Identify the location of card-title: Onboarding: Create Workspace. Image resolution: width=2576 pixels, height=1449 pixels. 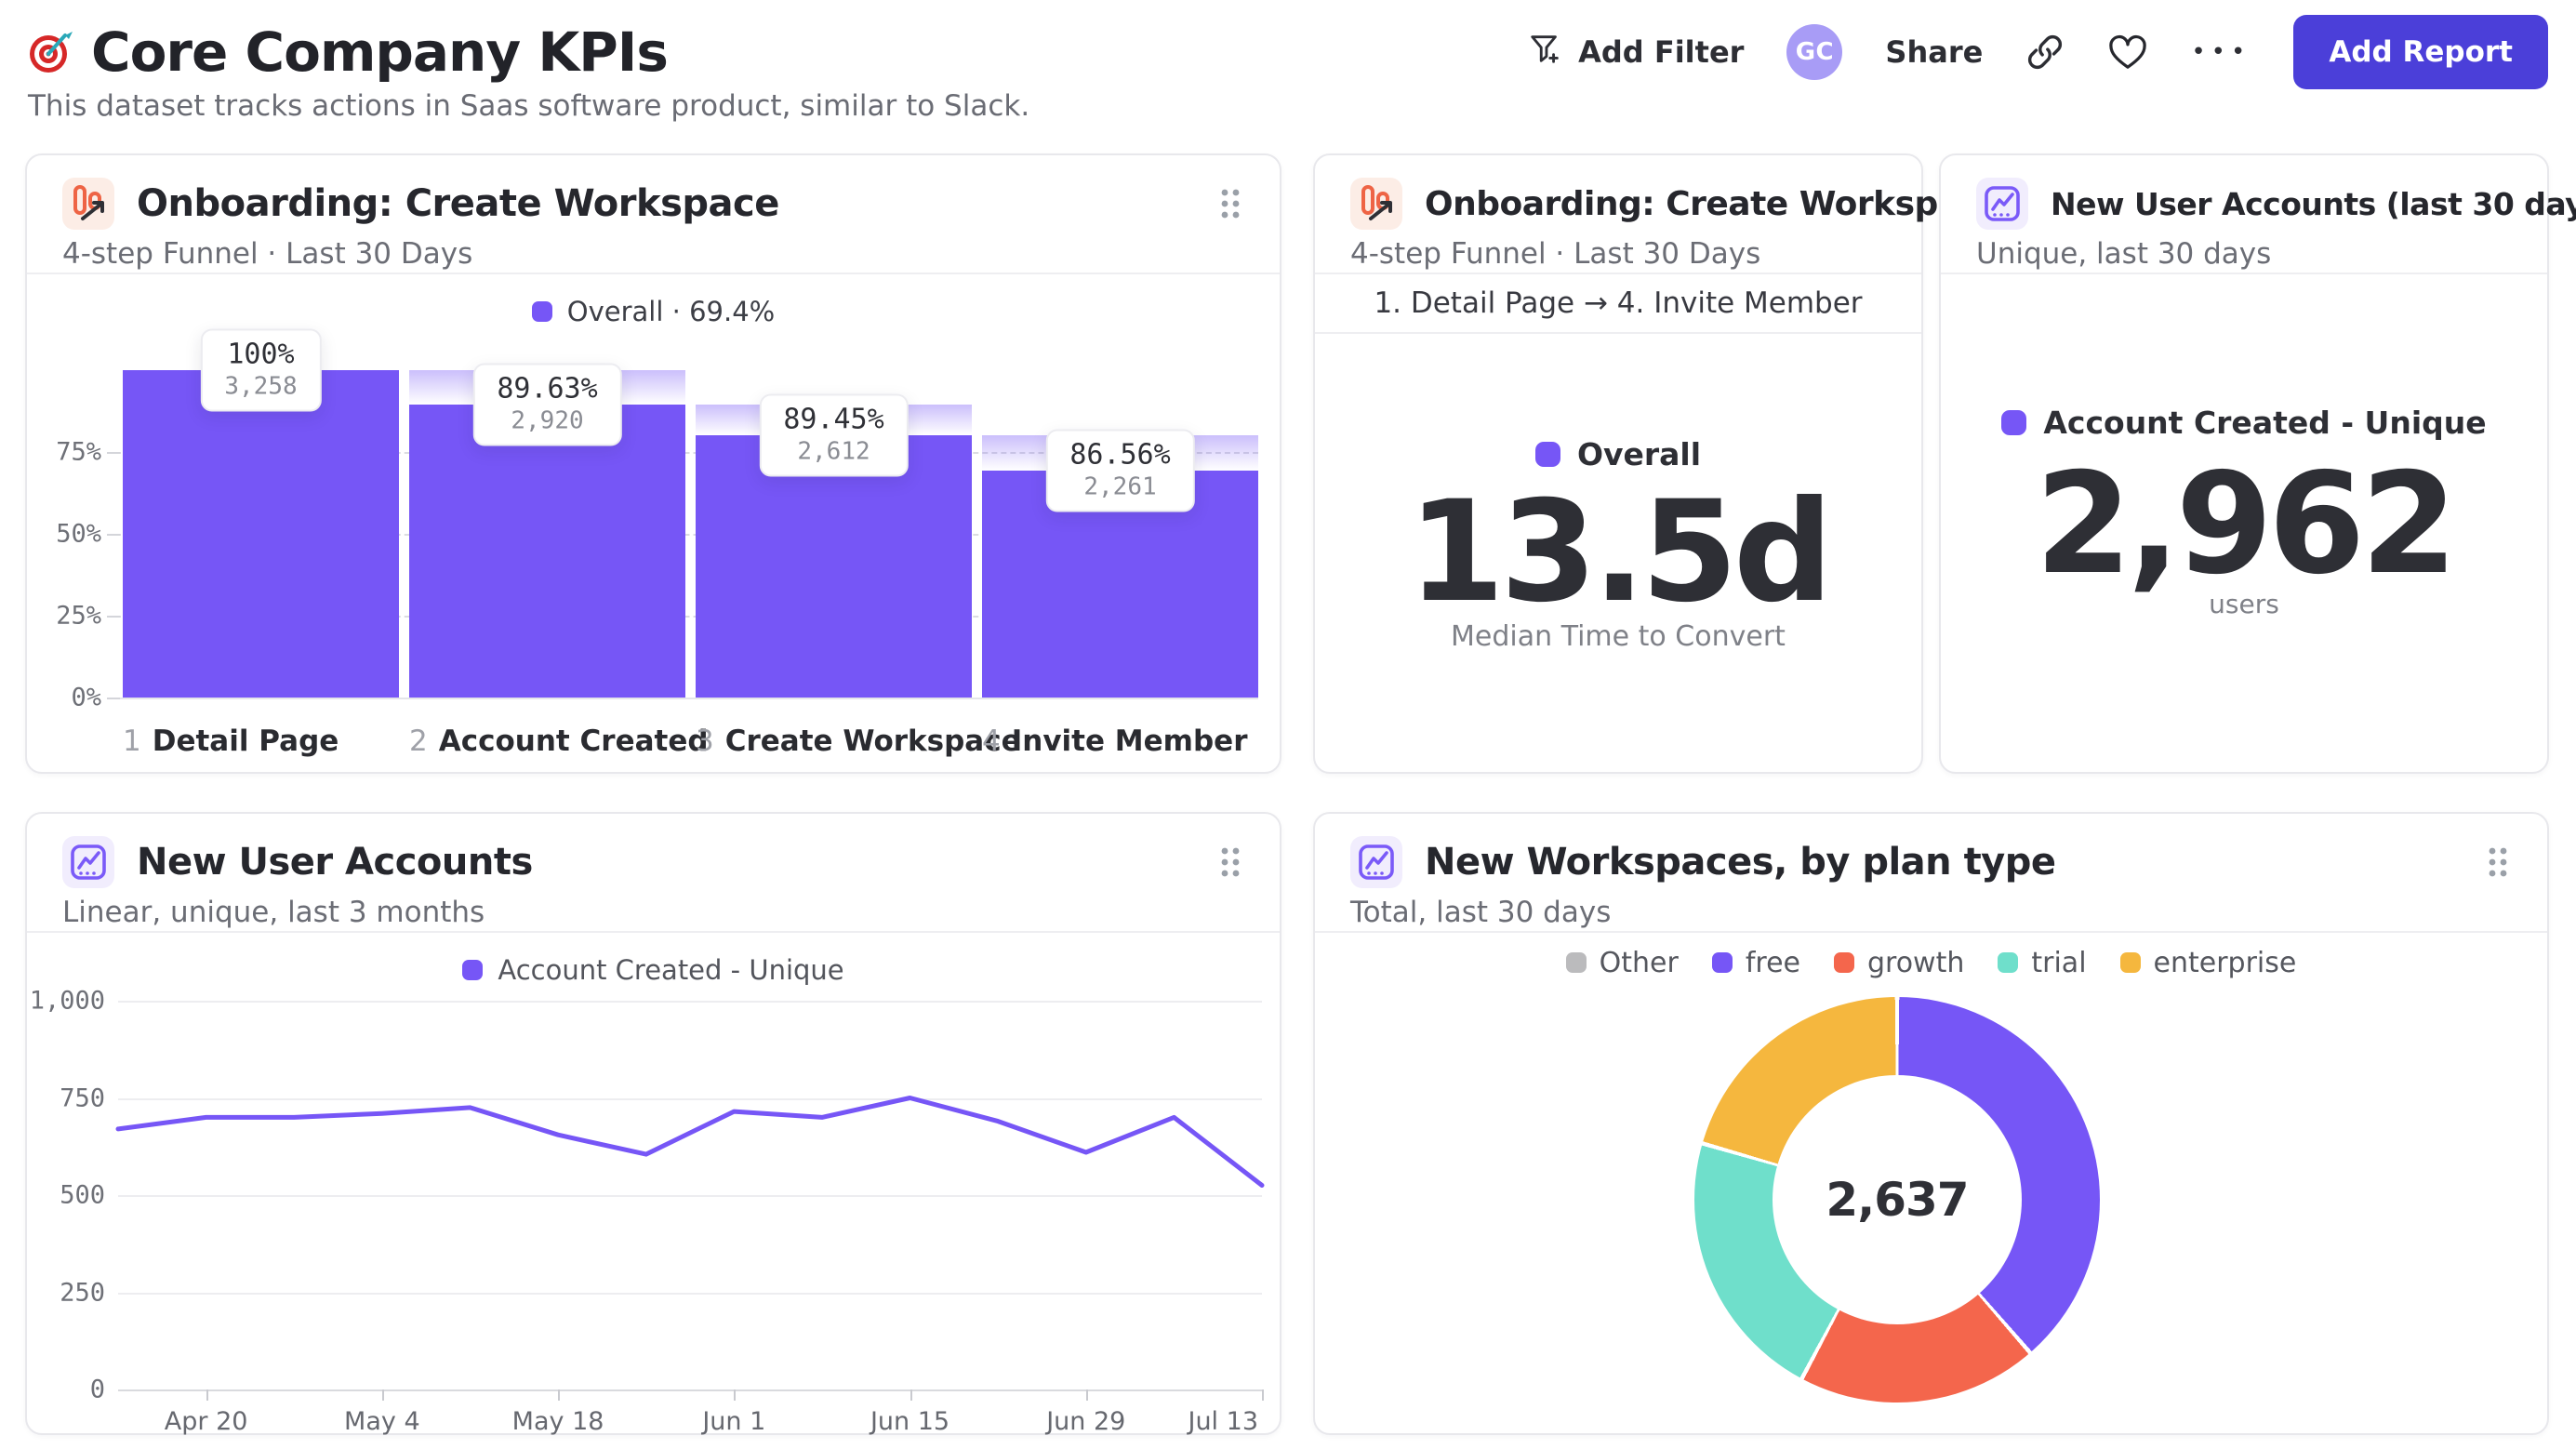
(1713, 203).